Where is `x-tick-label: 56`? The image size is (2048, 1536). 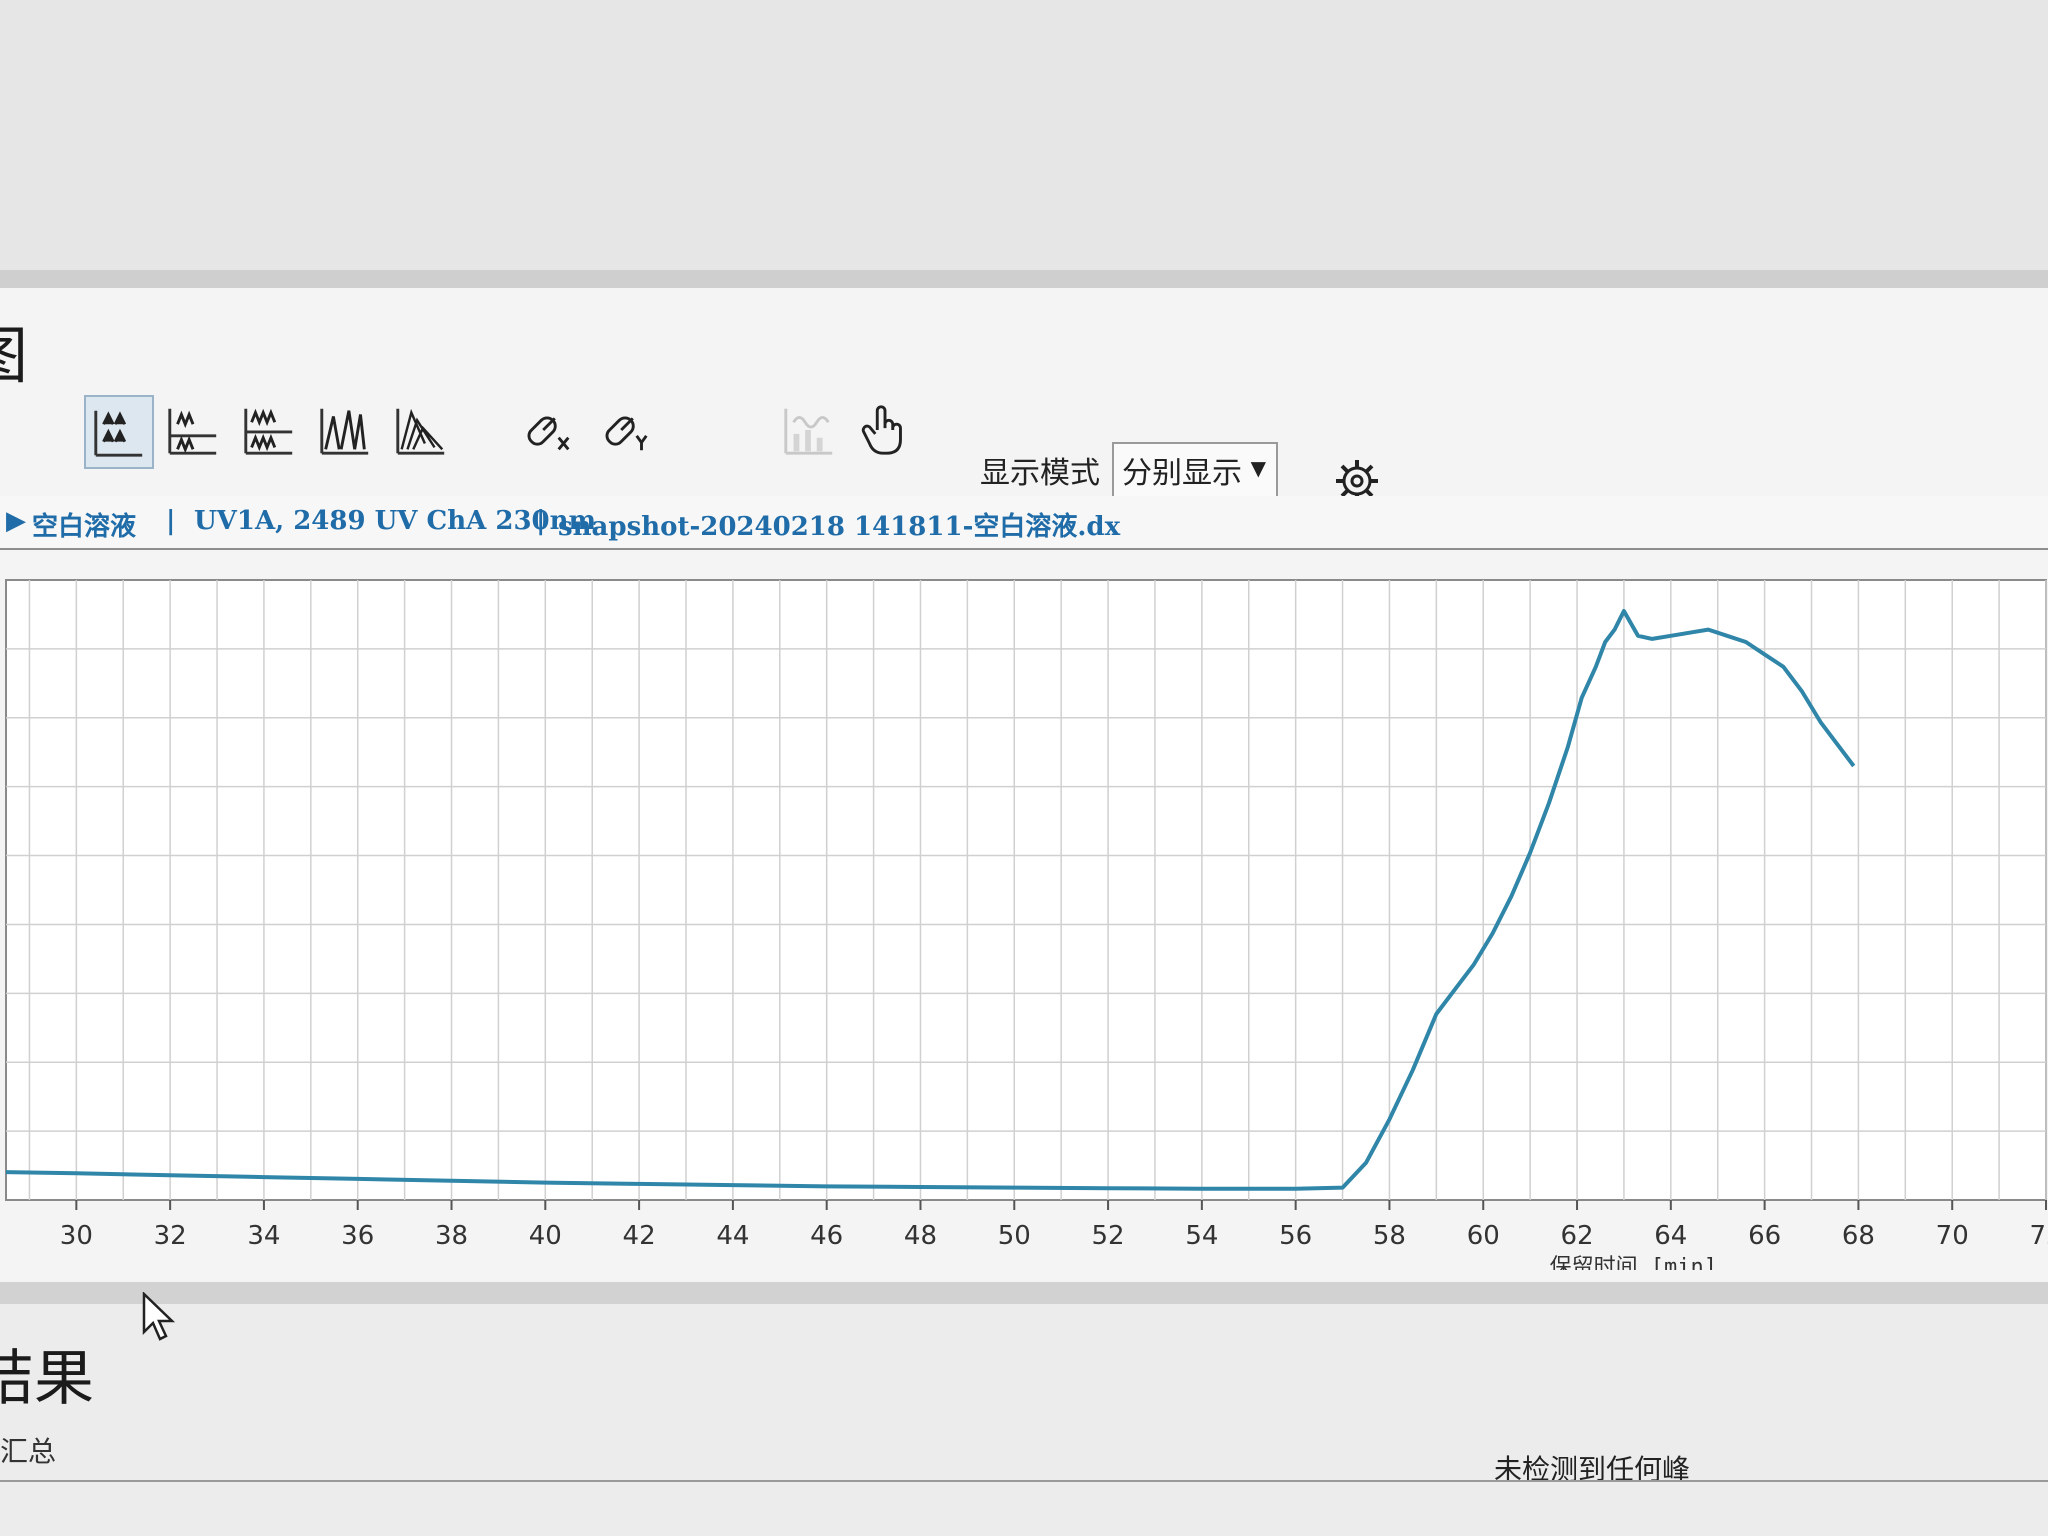 x-tick-label: 56 is located at coordinates (1295, 1236).